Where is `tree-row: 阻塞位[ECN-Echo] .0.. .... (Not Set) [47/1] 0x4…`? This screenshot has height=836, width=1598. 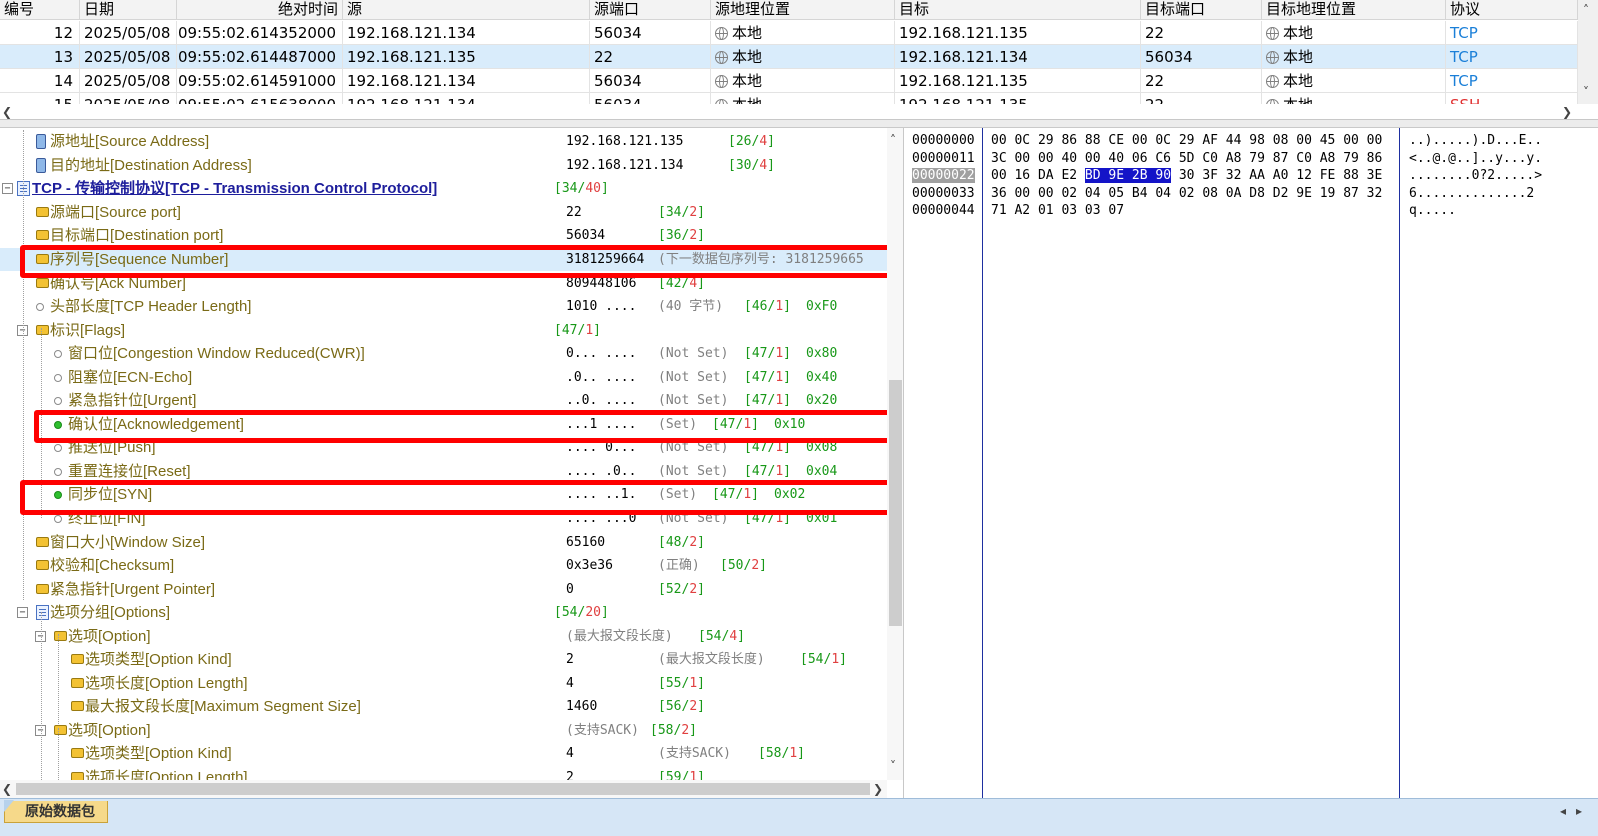
tree-row: 阻塞位[ECN-Echo] .0.. .... (Not Set) [47/1] 0x4… is located at coordinates (443, 377).